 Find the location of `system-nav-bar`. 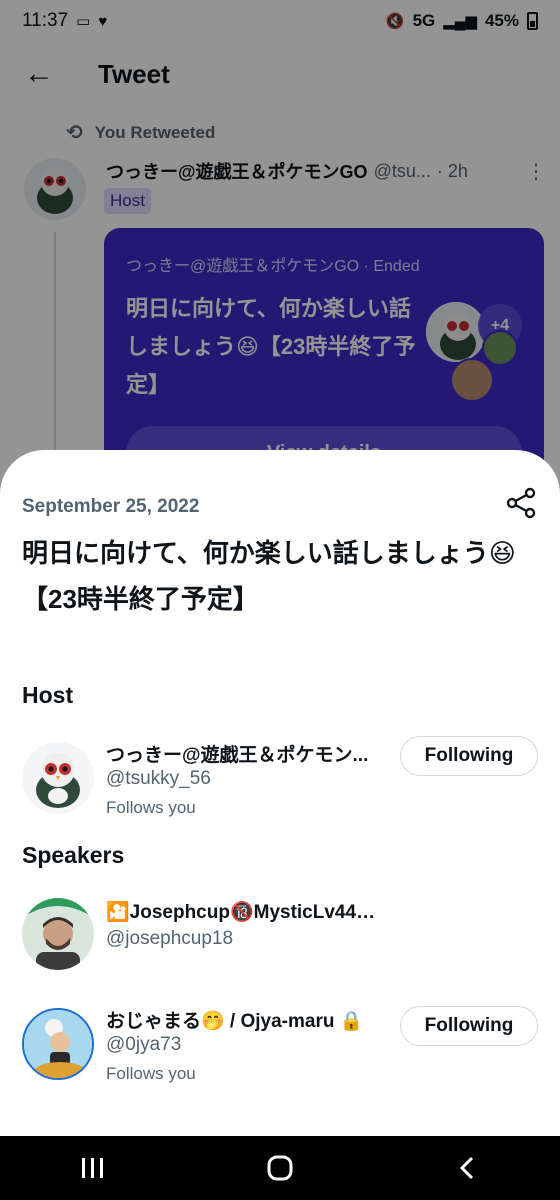

system-nav-bar is located at coordinates (280, 1168).